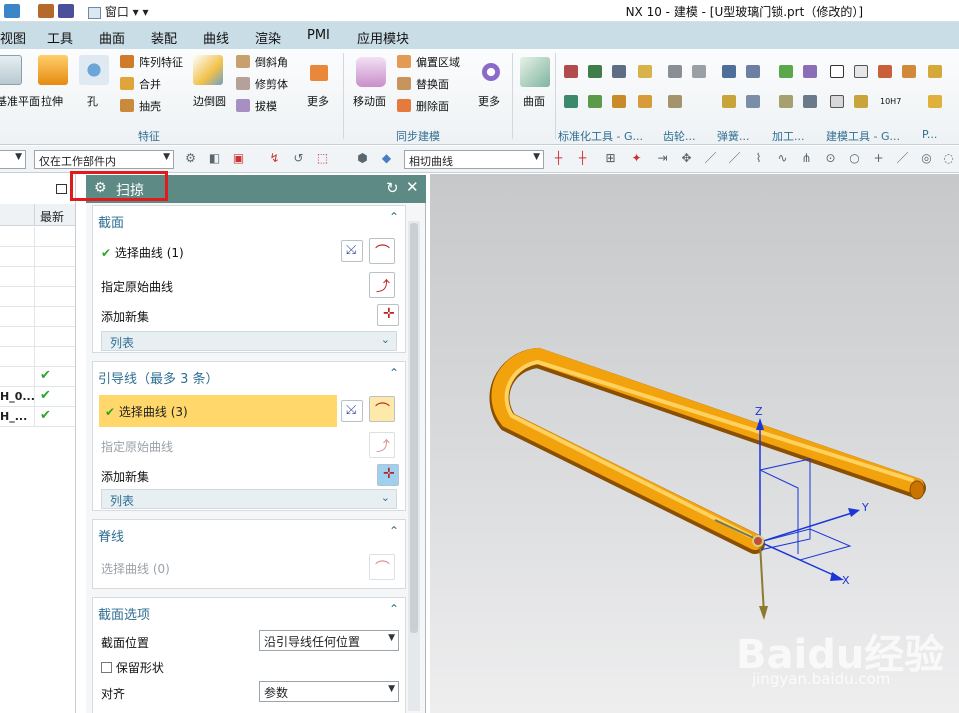  What do you see at coordinates (837, 71) in the screenshot?
I see `triangle-icon` at bounding box center [837, 71].